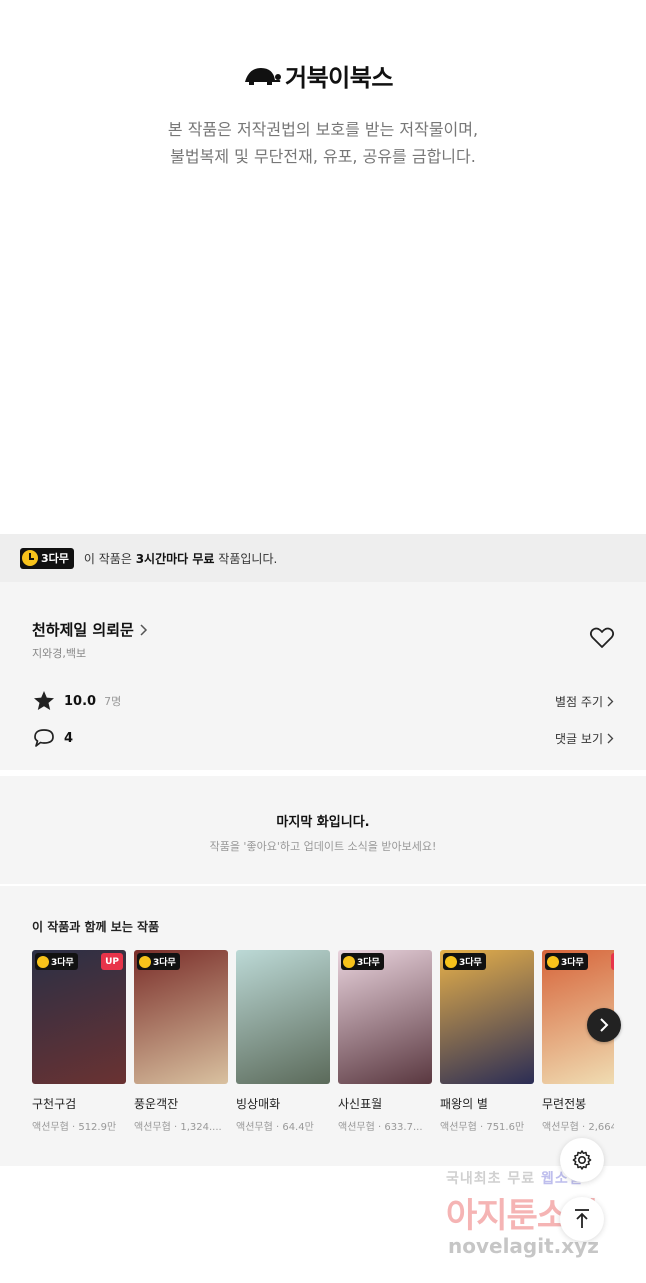 Image resolution: width=646 pixels, height=1283 pixels. I want to click on free-bar-suffix: 작품입니다., so click(246, 558).